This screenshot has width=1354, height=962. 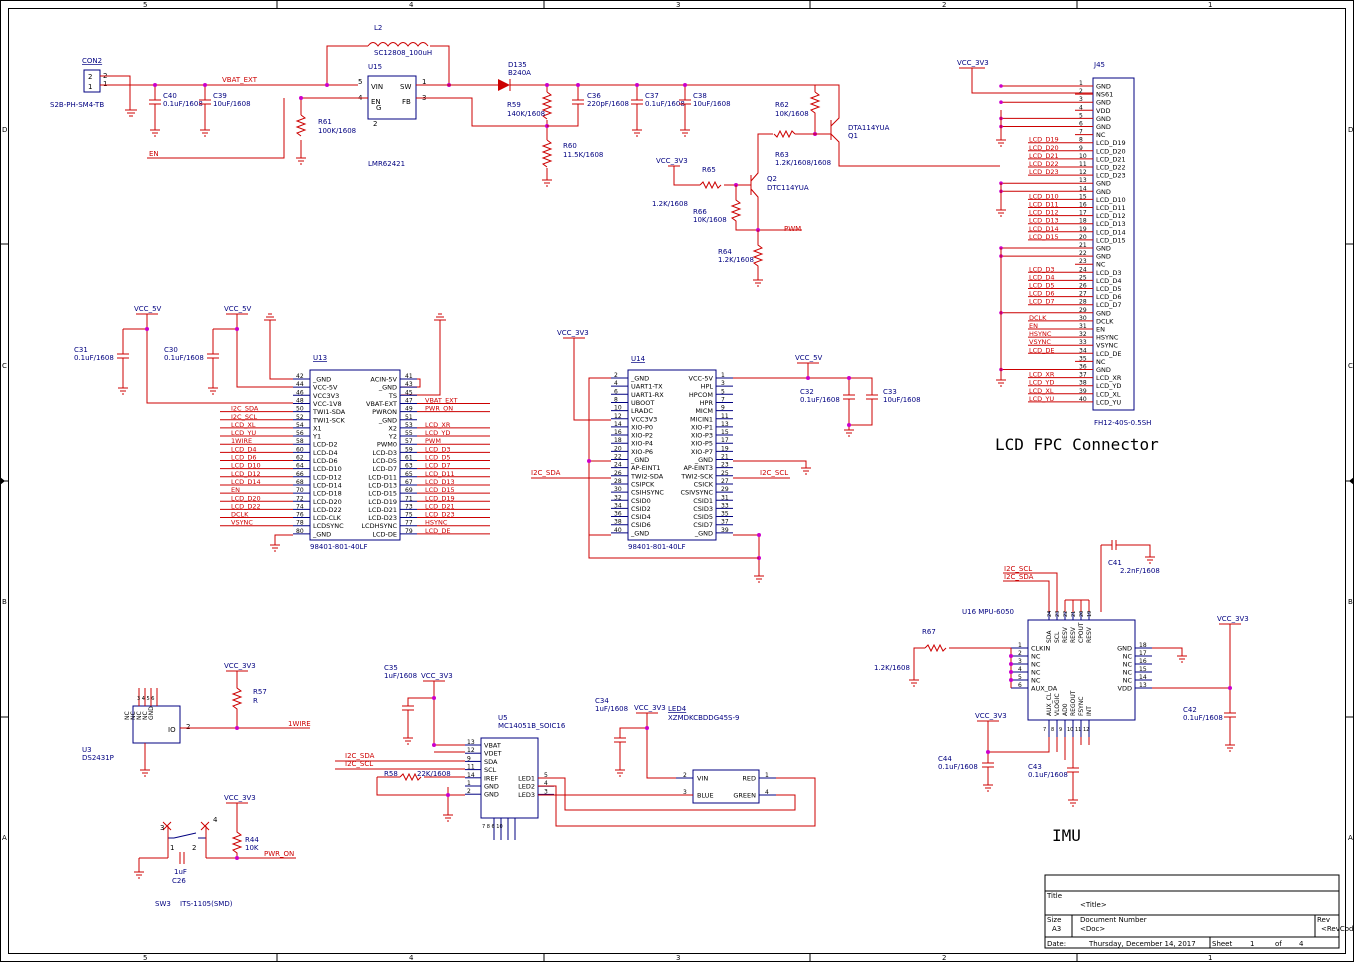 I want to click on j45-pin-number: 23, so click(x=1083, y=261).